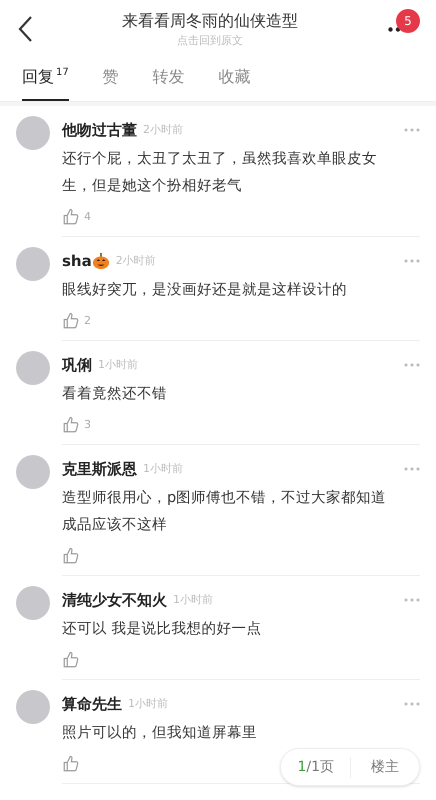 This screenshot has height=800, width=436. I want to click on username: 他吻过古董, so click(99, 130).